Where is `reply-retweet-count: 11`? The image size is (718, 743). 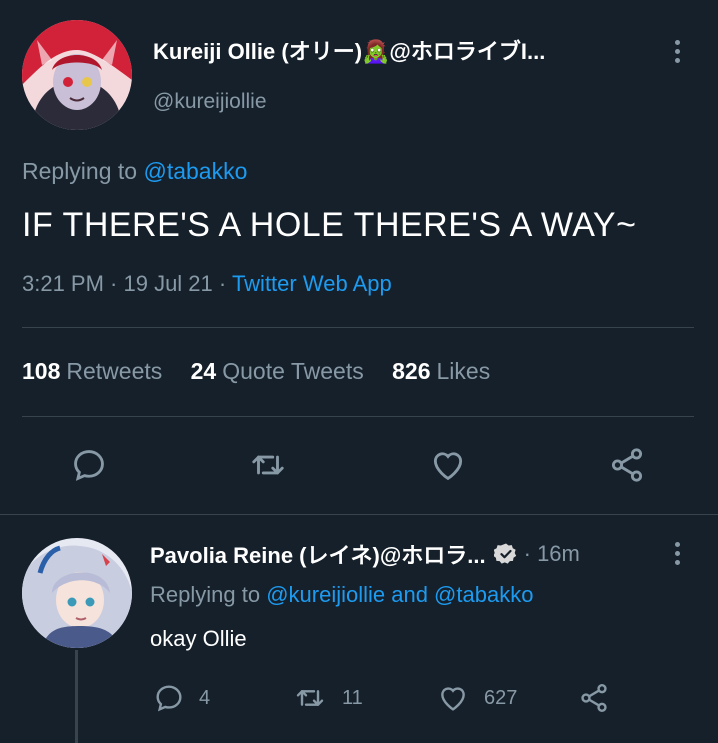
reply-retweet-count: 11 is located at coordinates (352, 697).